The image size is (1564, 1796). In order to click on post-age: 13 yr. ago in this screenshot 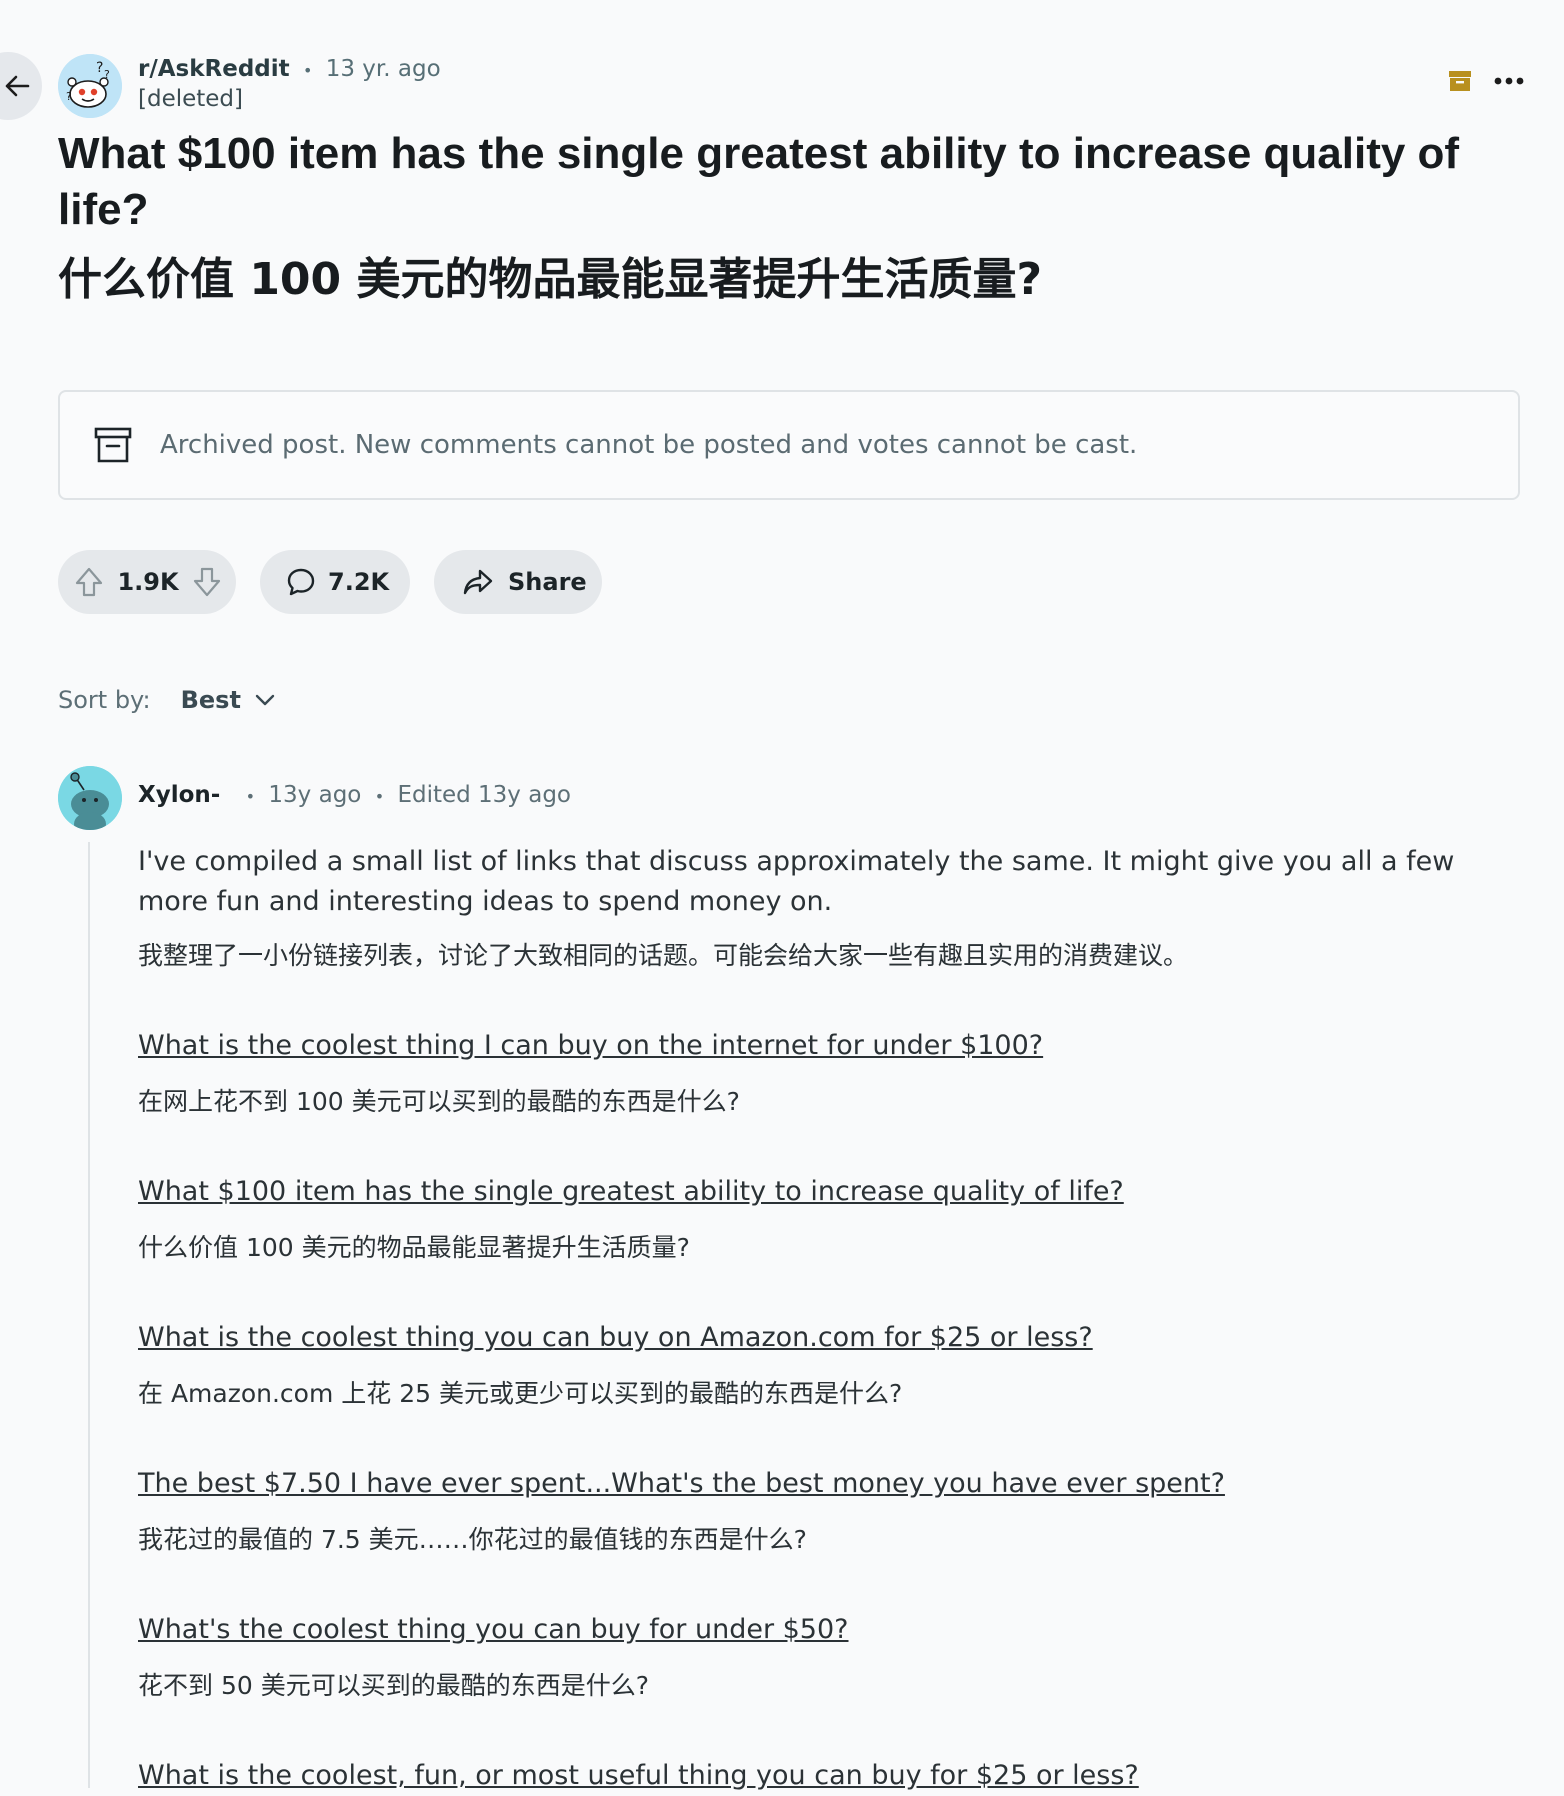, I will do `click(383, 69)`.